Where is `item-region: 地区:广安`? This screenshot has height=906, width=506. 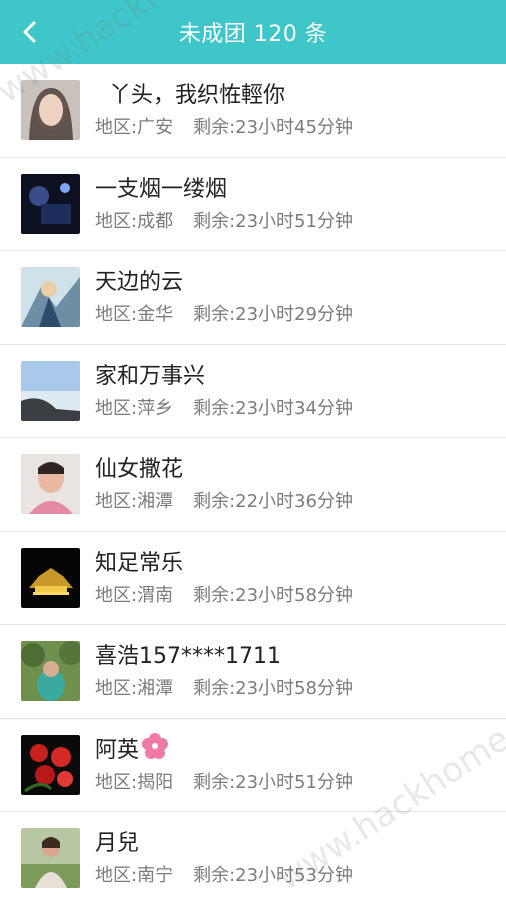
item-region: 地区:广安 is located at coordinates (134, 127).